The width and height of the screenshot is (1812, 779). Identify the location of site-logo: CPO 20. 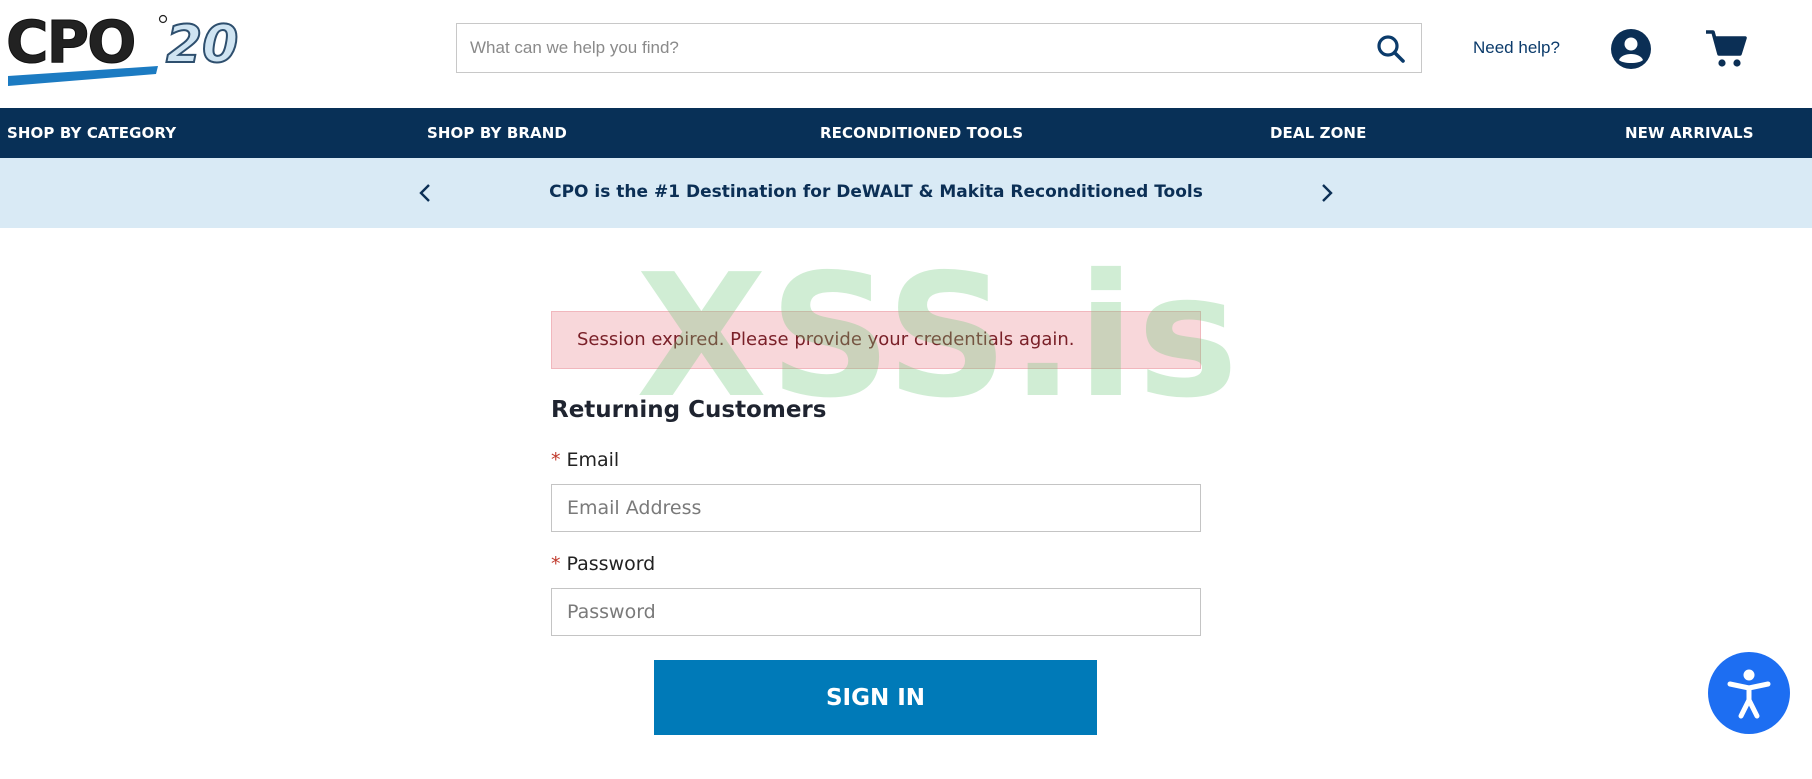
(135, 48).